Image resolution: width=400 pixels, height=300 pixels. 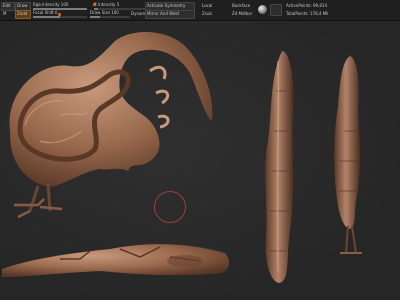 I want to click on total-points-readout: TotalPoints: 178,4 Mil, so click(x=307, y=13).